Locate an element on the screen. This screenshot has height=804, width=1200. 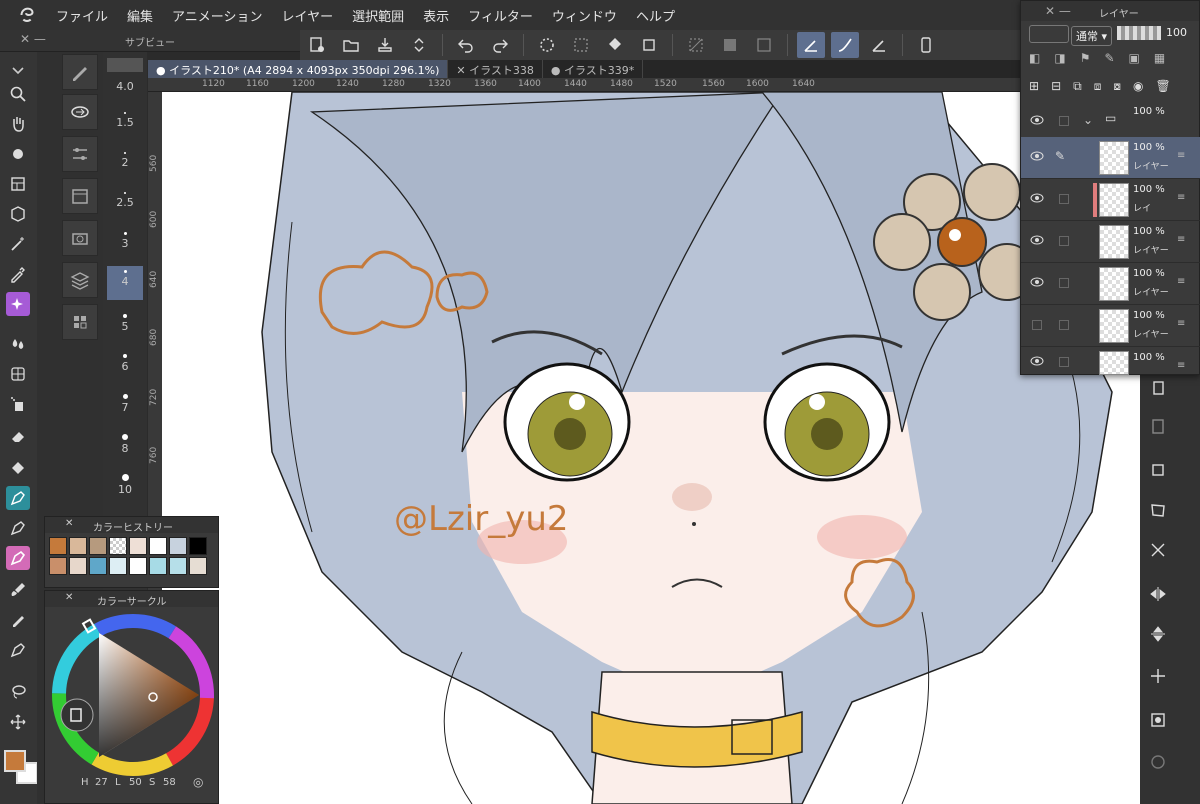
transform-button is located at coordinates (649, 45).